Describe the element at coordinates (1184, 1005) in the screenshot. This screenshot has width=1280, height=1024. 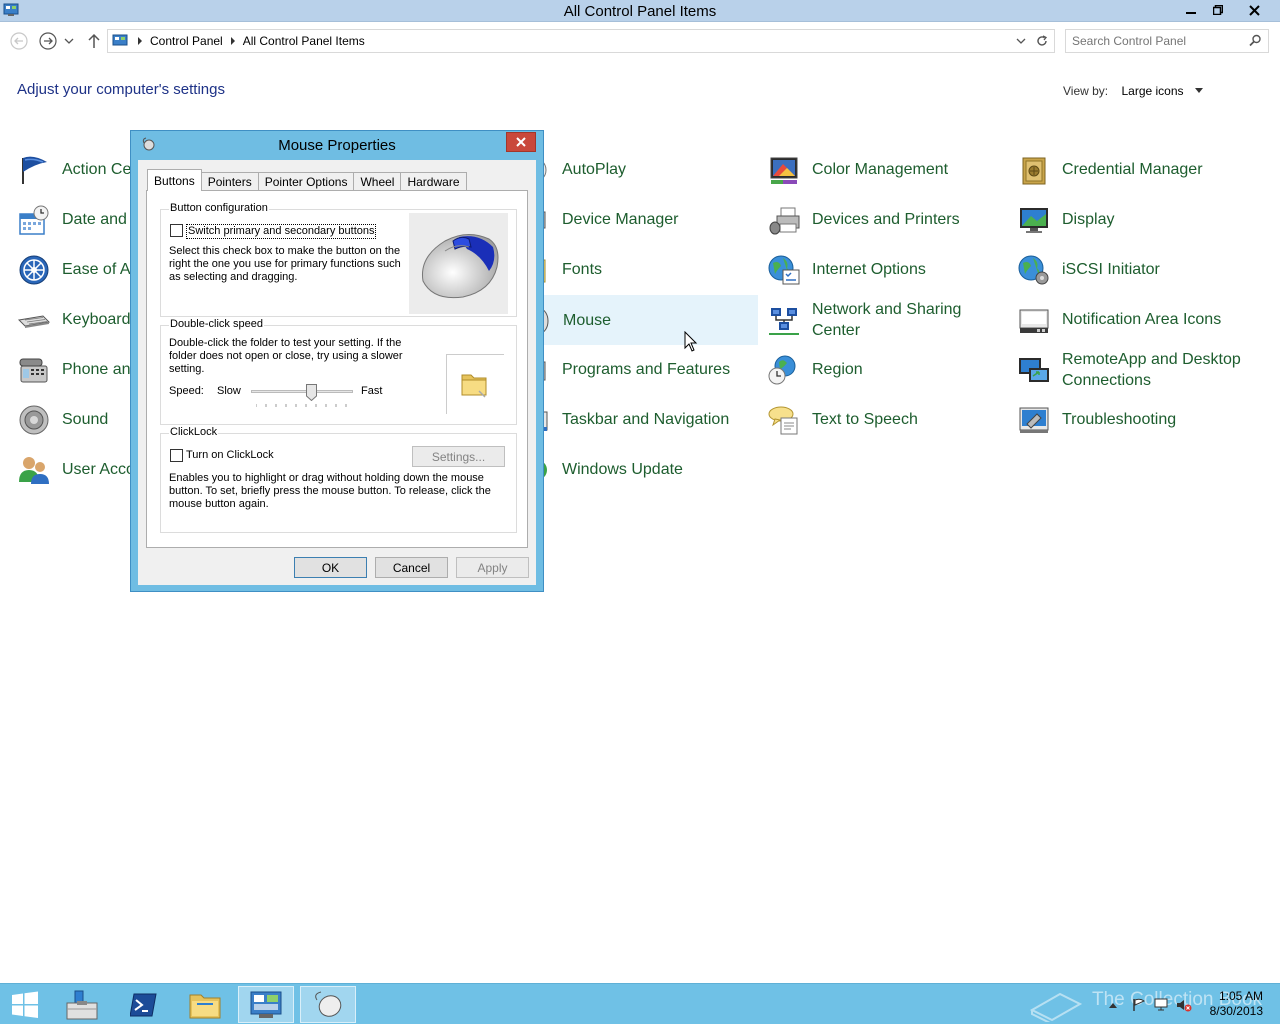
I see `volume-muted-icon` at that location.